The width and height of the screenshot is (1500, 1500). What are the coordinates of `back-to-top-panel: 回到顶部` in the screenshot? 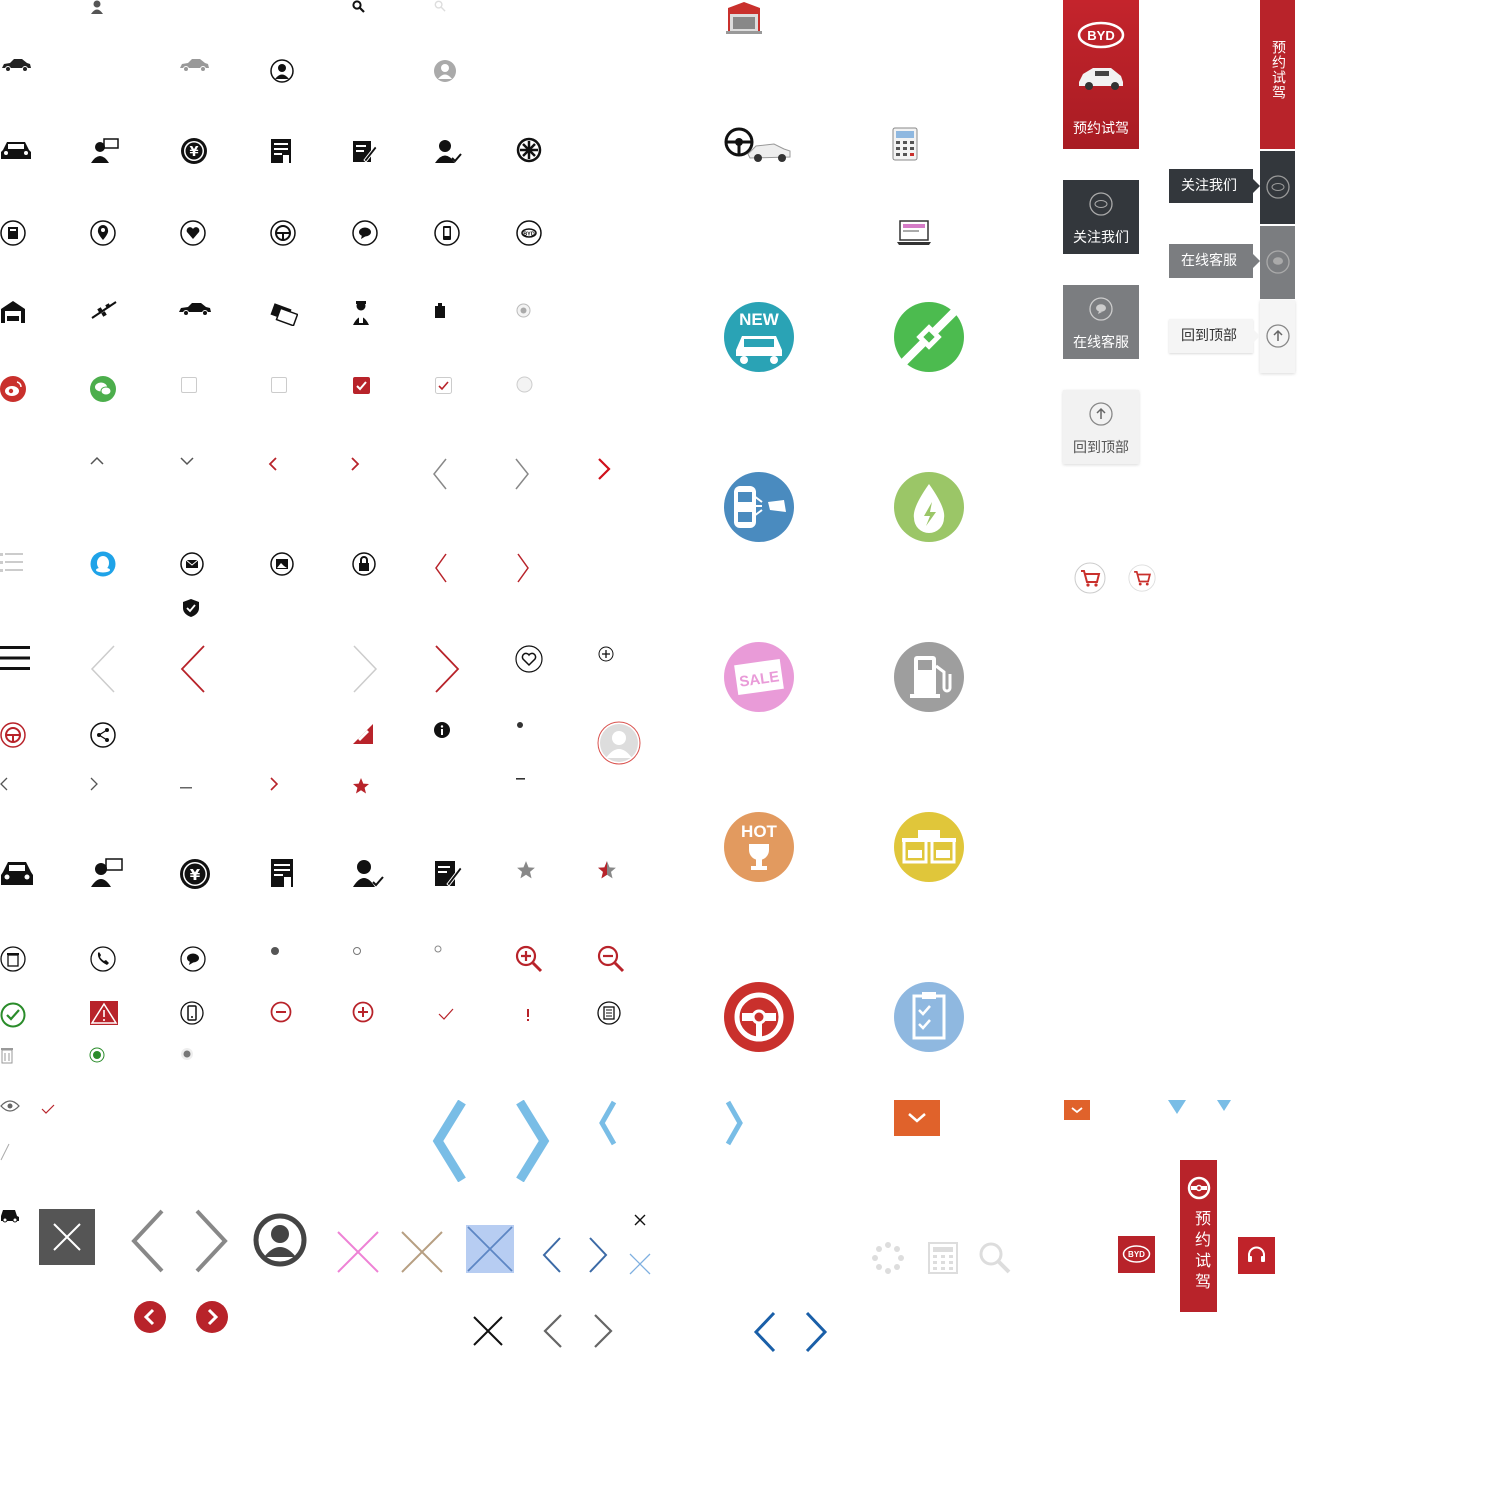 It's located at (1101, 427).